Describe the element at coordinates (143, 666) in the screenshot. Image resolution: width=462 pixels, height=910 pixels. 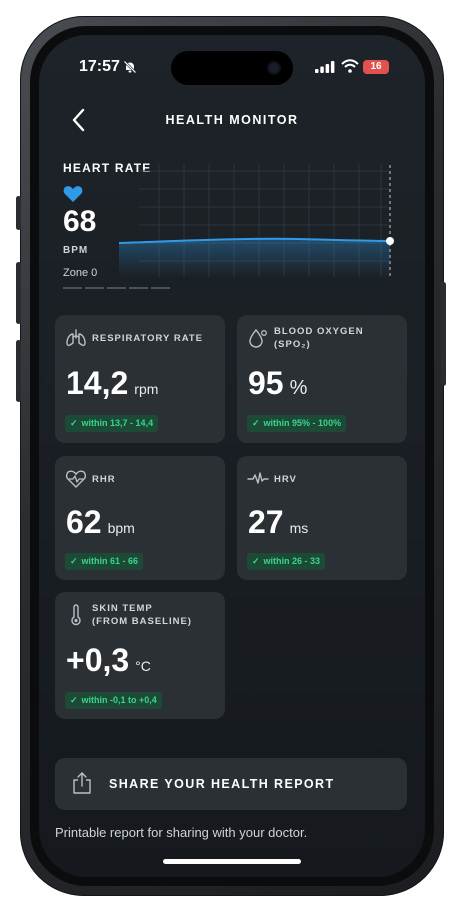
I see `metric-unit: °C` at that location.